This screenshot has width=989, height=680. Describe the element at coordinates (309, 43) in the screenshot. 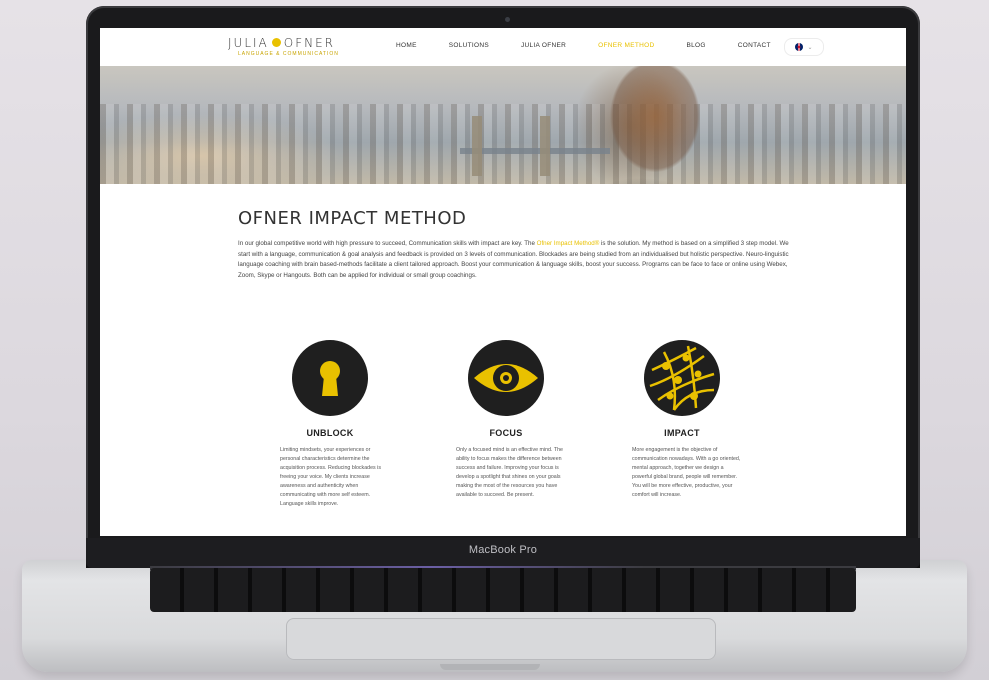

I see `logo-right: OFNER` at that location.